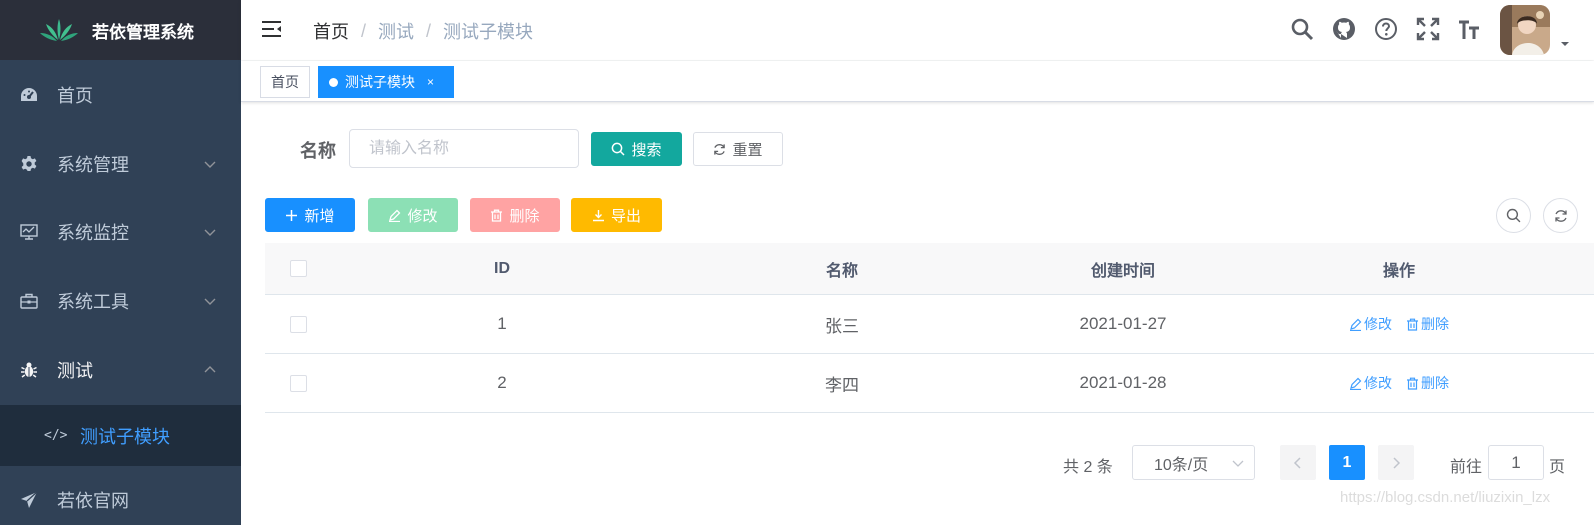 This screenshot has width=1594, height=525. What do you see at coordinates (646, 150) in the screenshot?
I see `search-button-label: 搜索` at bounding box center [646, 150].